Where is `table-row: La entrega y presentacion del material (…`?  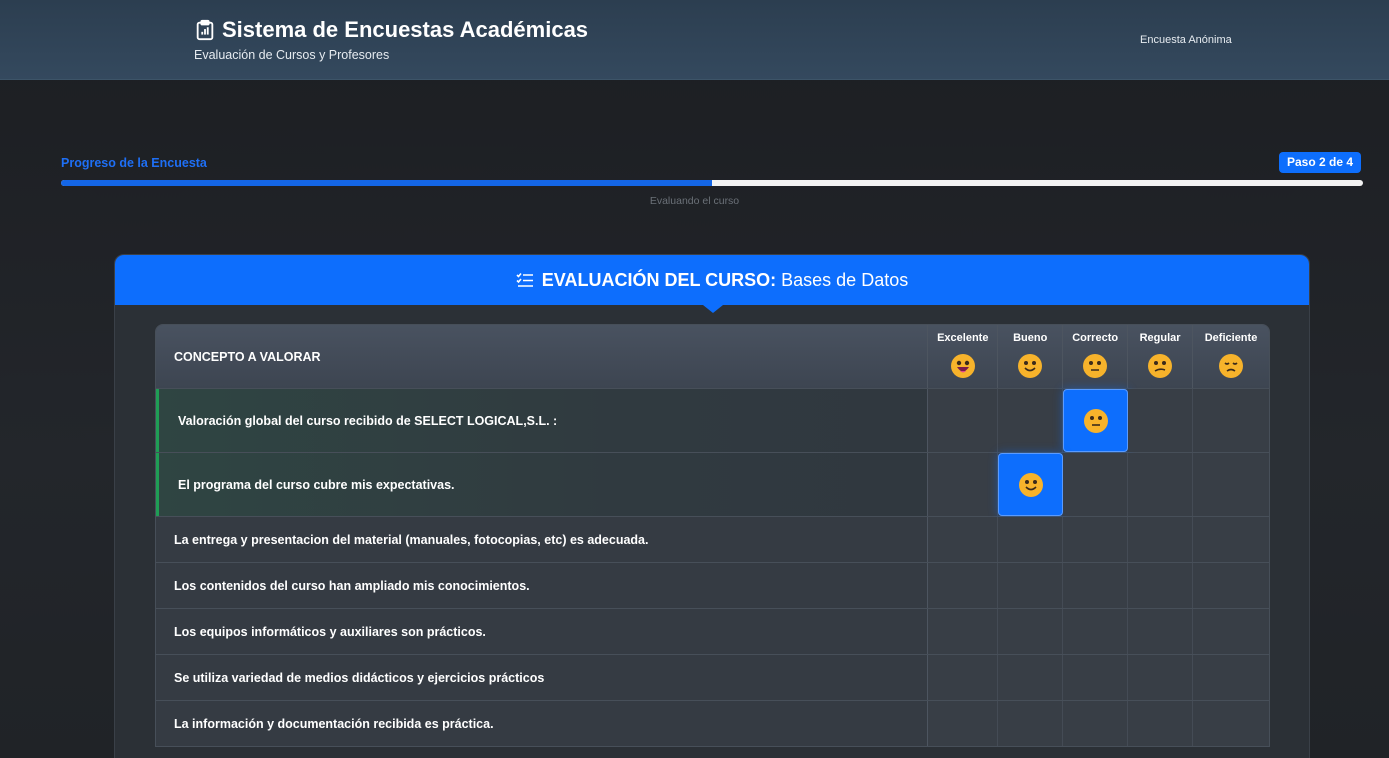
table-row: La entrega y presentacion del material (… is located at coordinates (712, 539).